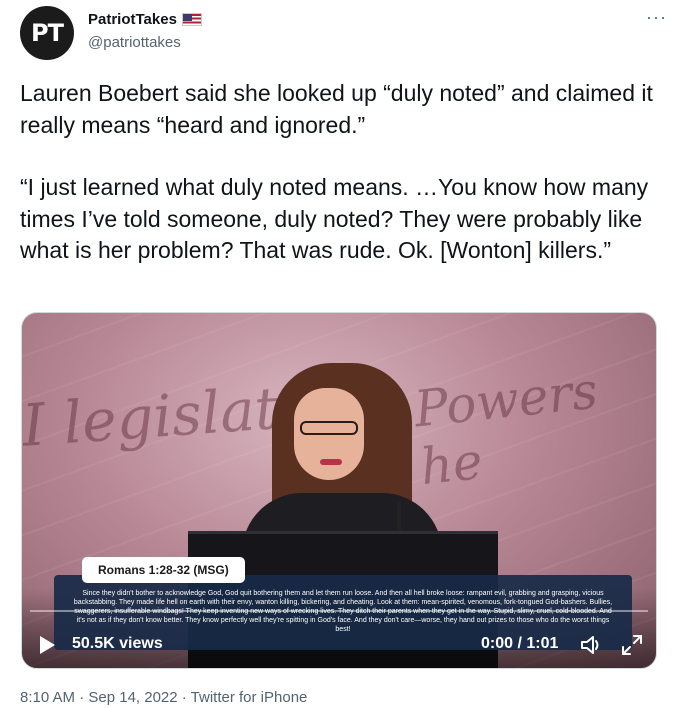 The width and height of the screenshot is (695, 708). I want to click on video-progress-bar, so click(339, 611).